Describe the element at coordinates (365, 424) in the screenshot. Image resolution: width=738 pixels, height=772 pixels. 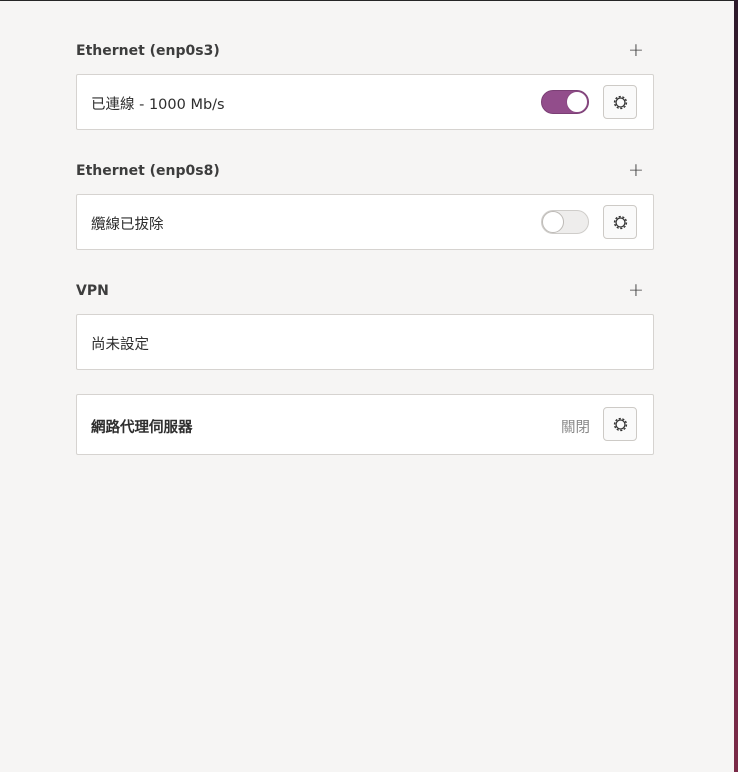
I see `network-proxy-row: 網路代理伺服器 關閉` at that location.